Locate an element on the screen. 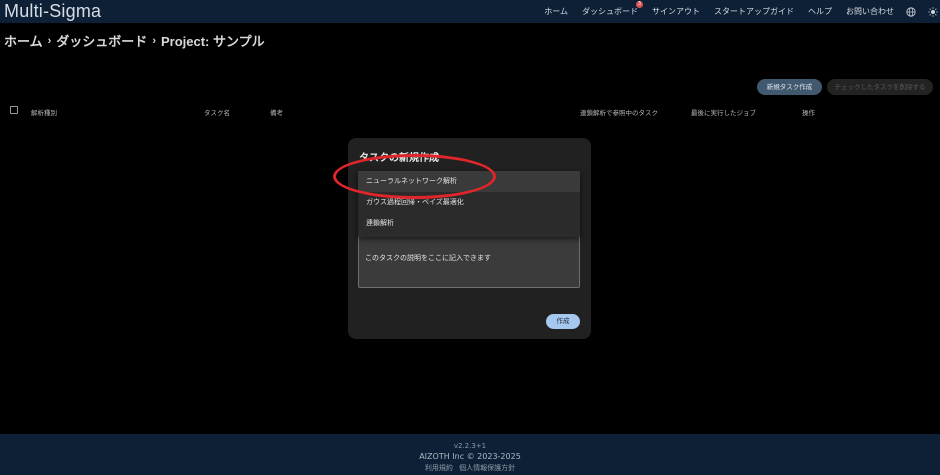 This screenshot has height=475, width=940. nav-help: ヘルプ is located at coordinates (820, 11).